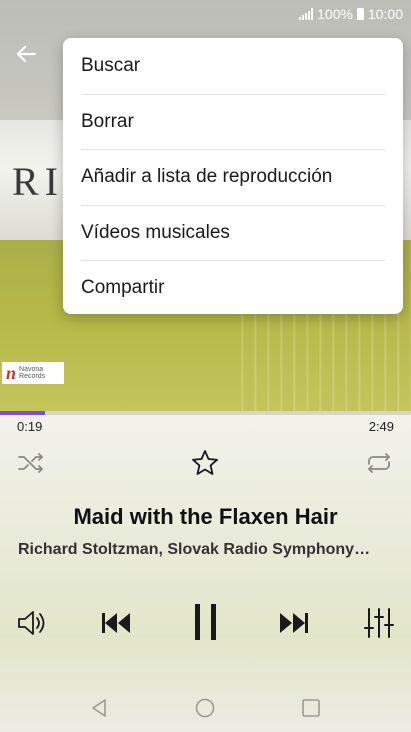 This screenshot has width=411, height=732. What do you see at coordinates (99, 708) in the screenshot?
I see `nav-back-icon` at bounding box center [99, 708].